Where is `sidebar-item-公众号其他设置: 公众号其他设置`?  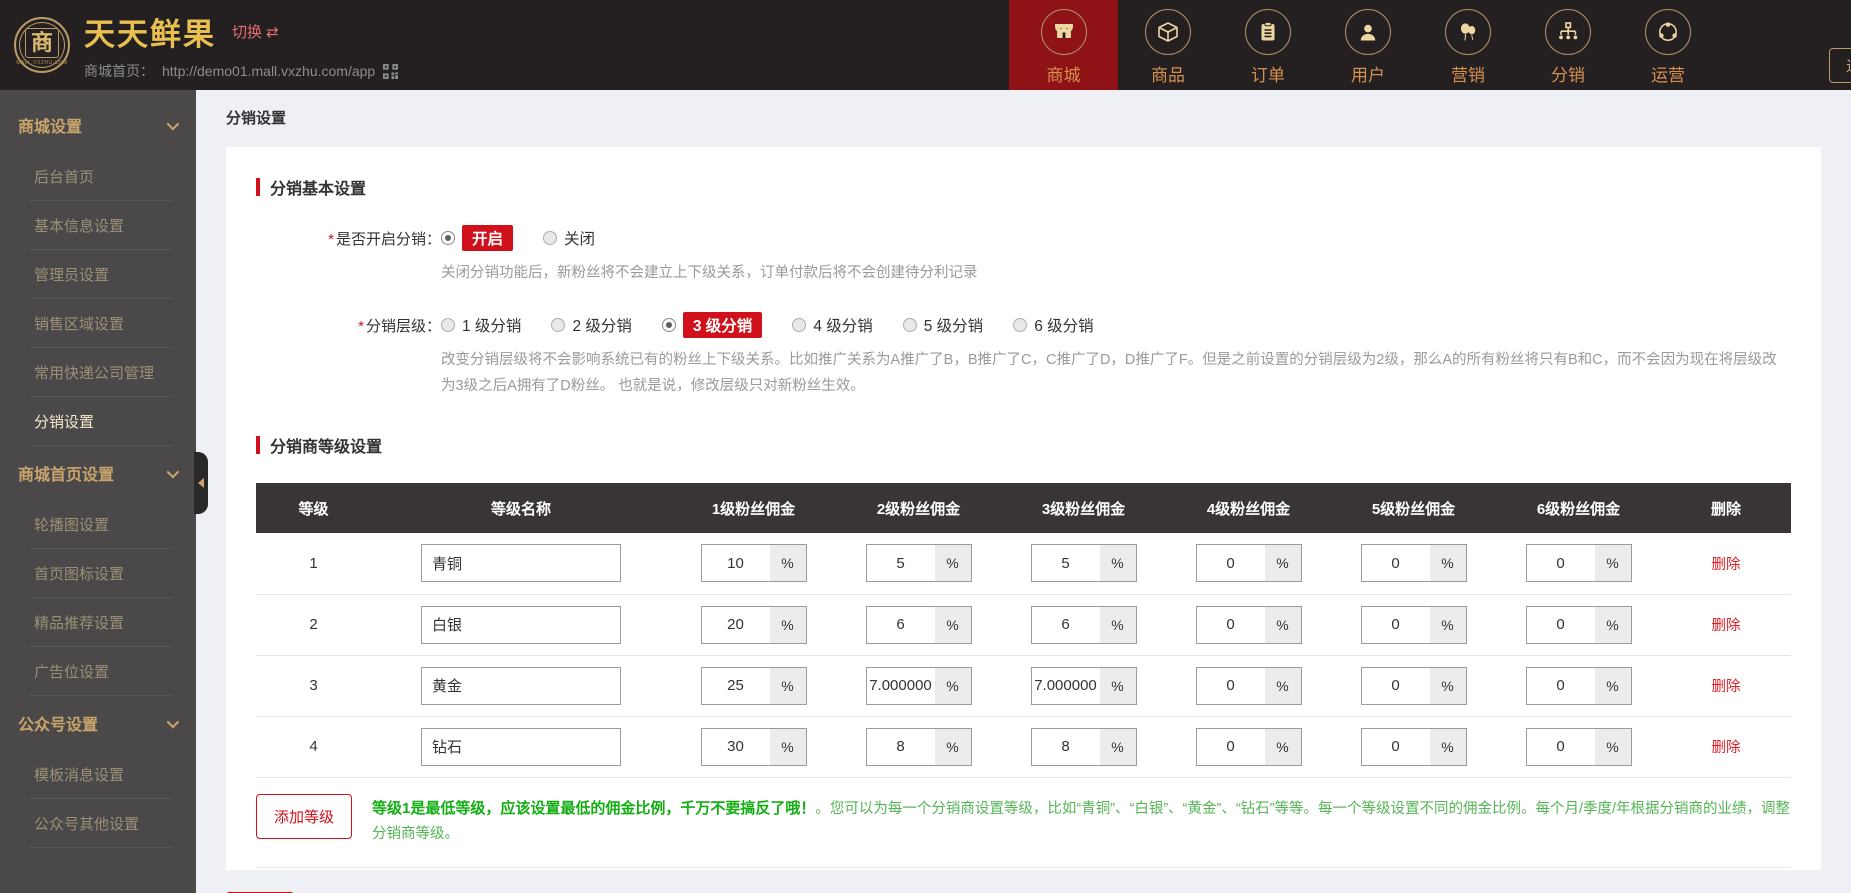 sidebar-item-公众号其他设置: 公众号其他设置 is located at coordinates (98, 823).